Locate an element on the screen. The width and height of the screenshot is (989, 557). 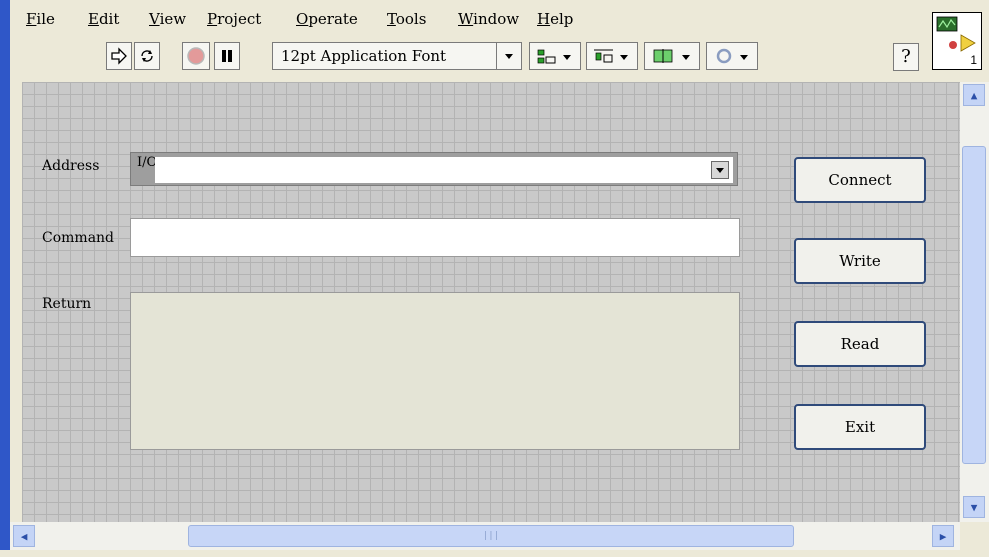
run-continuously-icon is located at coordinates (147, 56).